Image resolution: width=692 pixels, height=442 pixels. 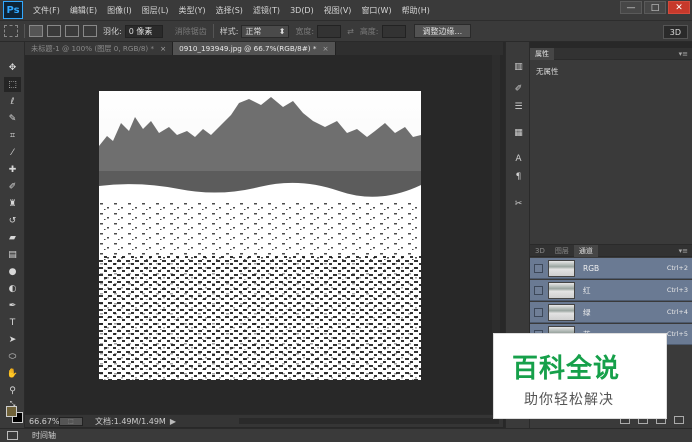 I want to click on watermark-subtitle: 助你轻松解决, so click(x=569, y=400).